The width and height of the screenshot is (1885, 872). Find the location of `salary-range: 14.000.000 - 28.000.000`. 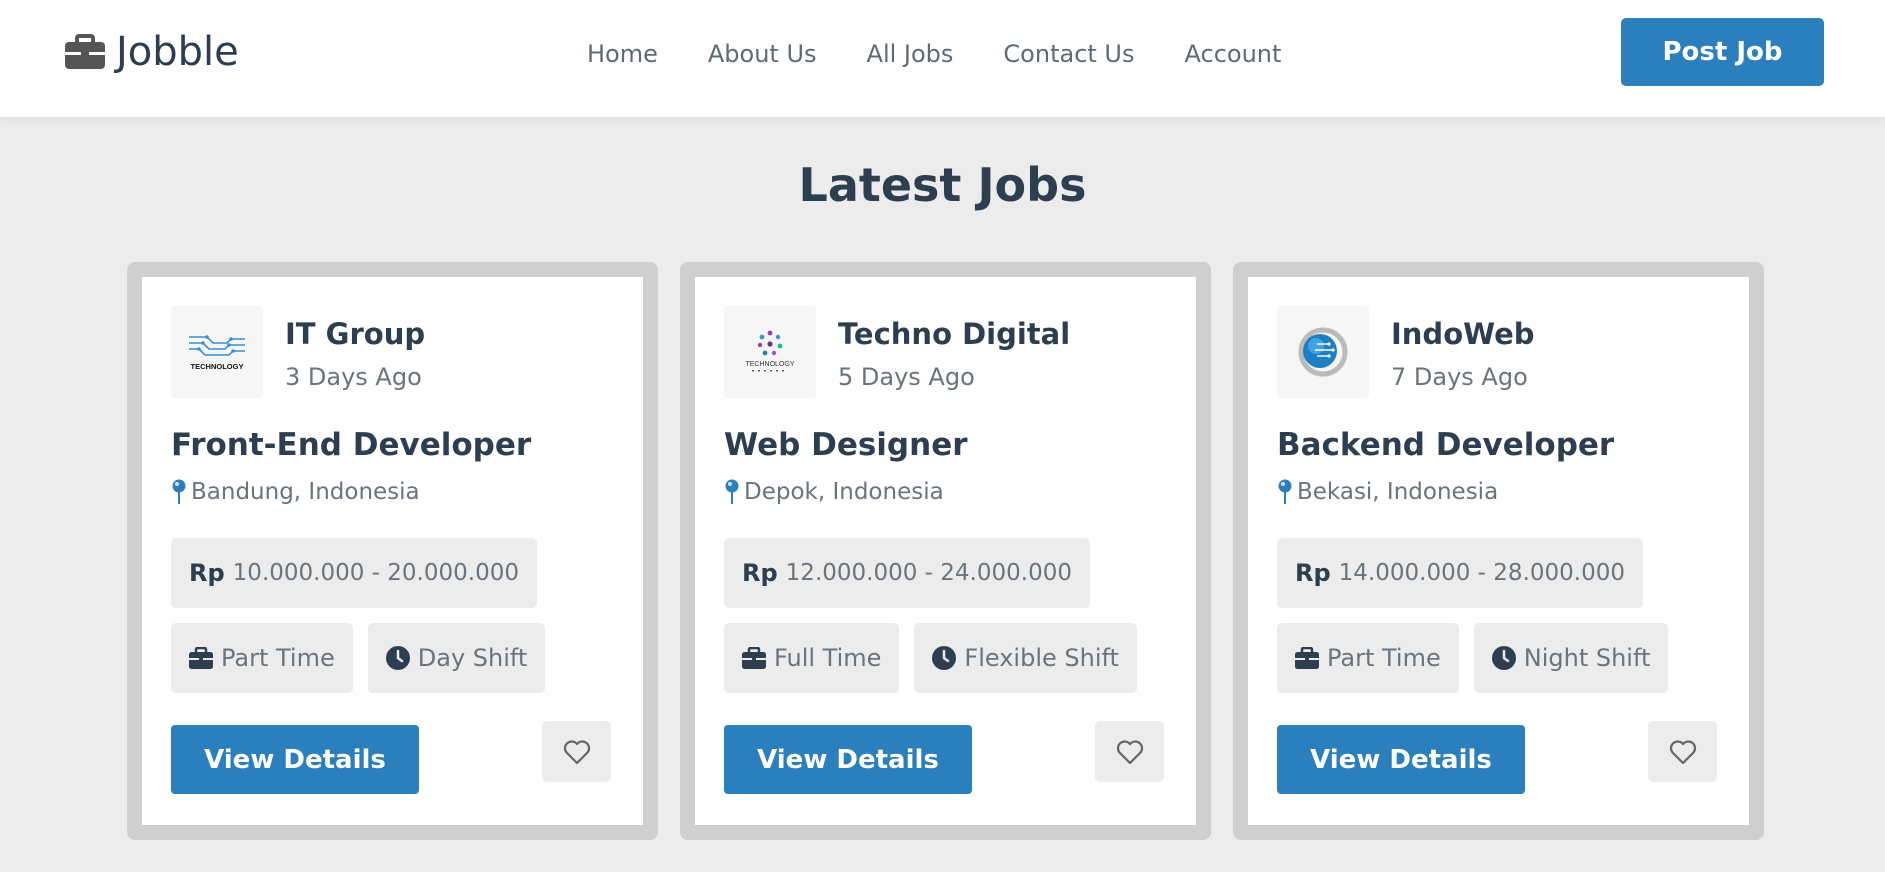

salary-range: 14.000.000 - 28.000.000 is located at coordinates (1481, 573).